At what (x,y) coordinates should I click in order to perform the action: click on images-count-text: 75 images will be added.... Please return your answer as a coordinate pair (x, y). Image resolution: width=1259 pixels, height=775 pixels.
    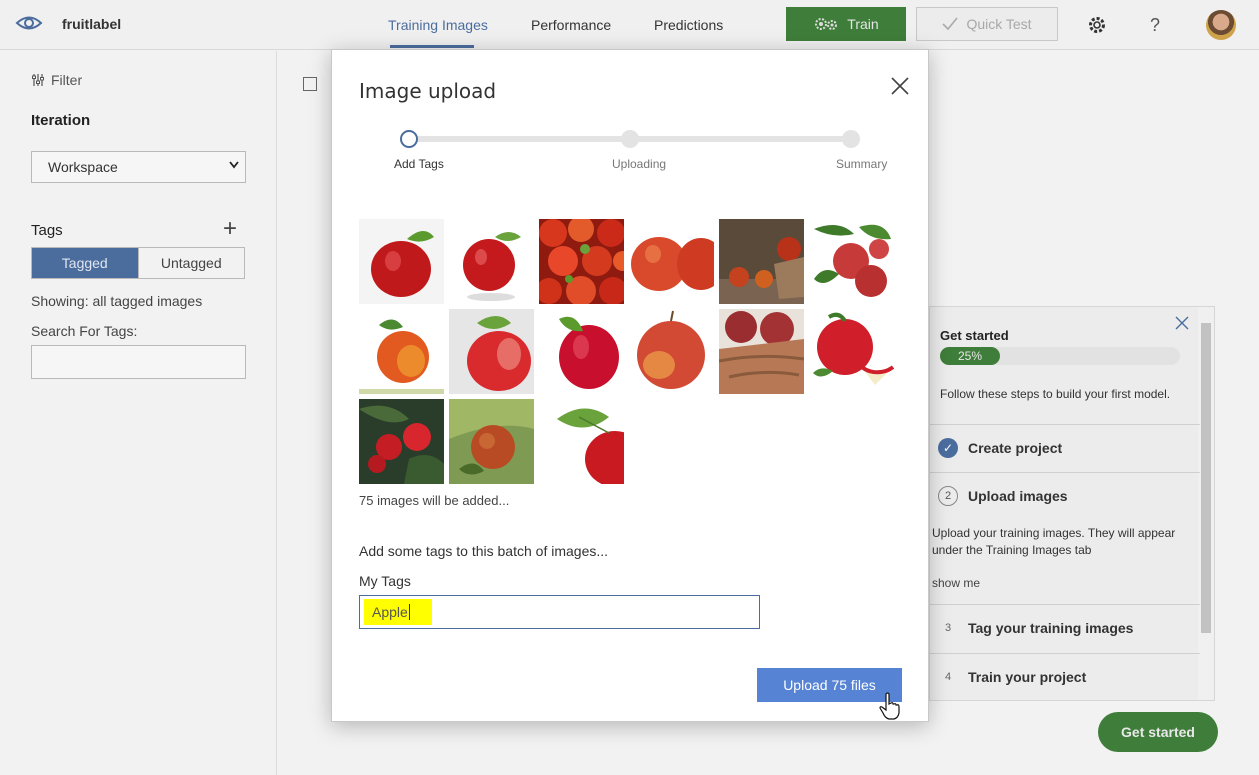
    Looking at the image, I should click on (434, 500).